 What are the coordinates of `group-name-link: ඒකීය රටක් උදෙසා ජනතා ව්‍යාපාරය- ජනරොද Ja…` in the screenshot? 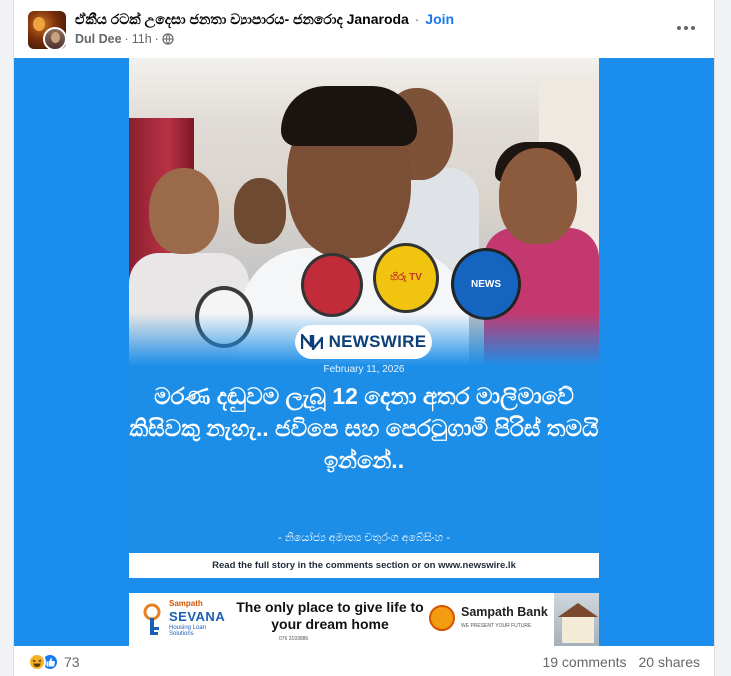 It's located at (242, 19).